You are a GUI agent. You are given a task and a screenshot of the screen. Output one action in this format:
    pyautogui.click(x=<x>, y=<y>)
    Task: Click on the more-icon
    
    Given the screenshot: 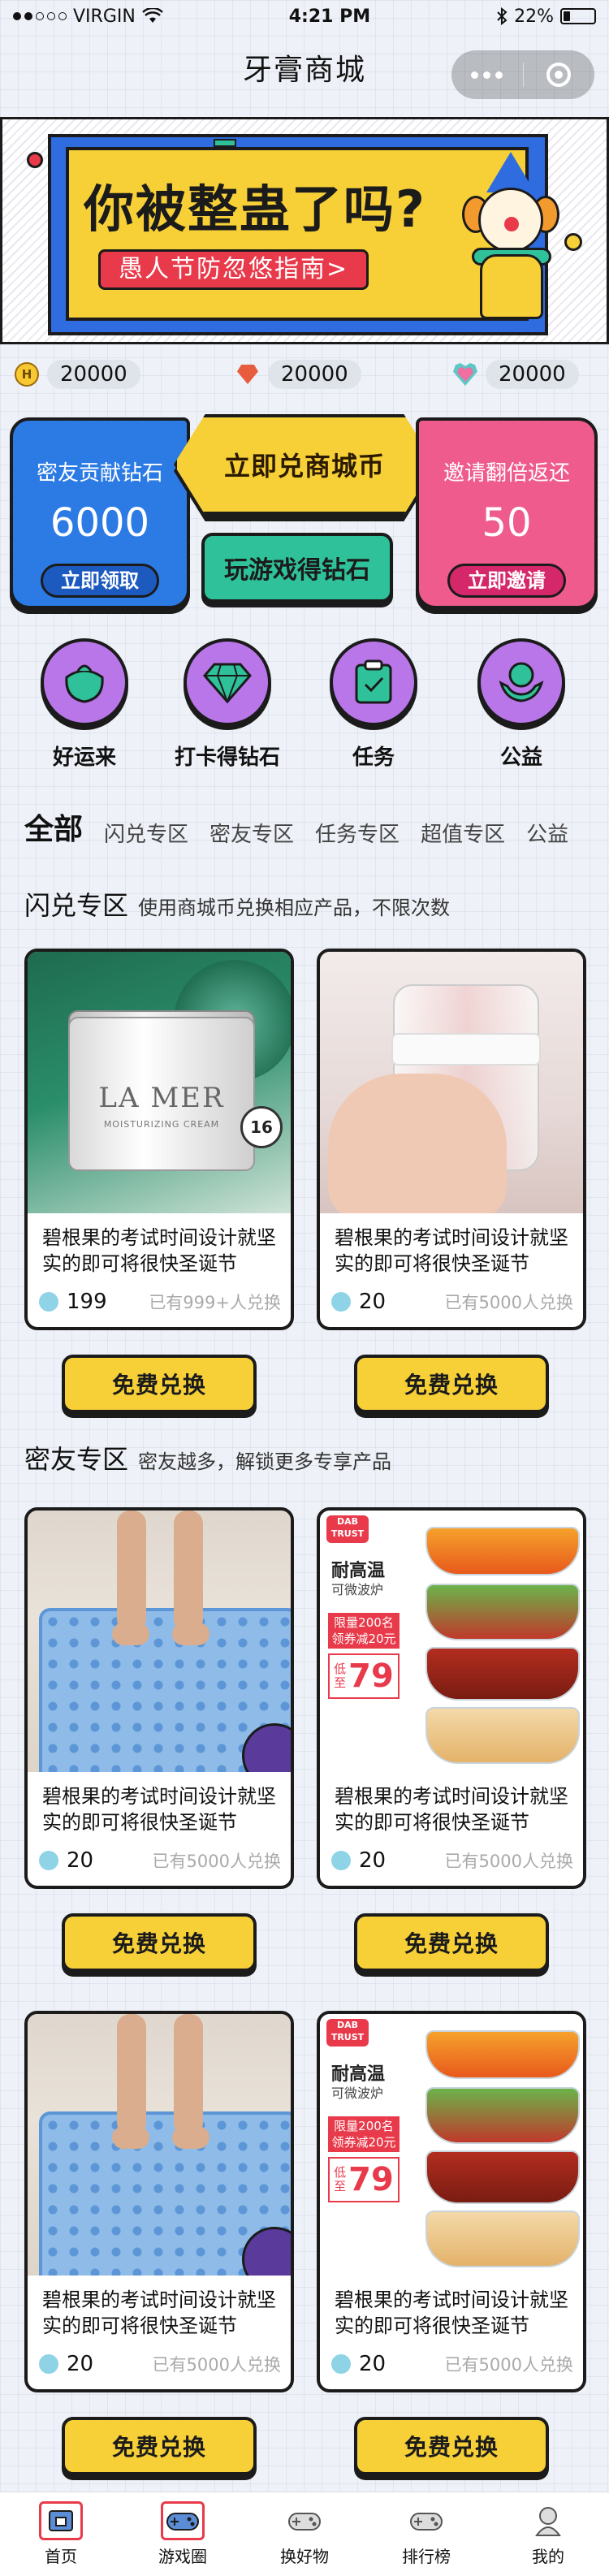 What is the action you would take?
    pyautogui.click(x=487, y=75)
    